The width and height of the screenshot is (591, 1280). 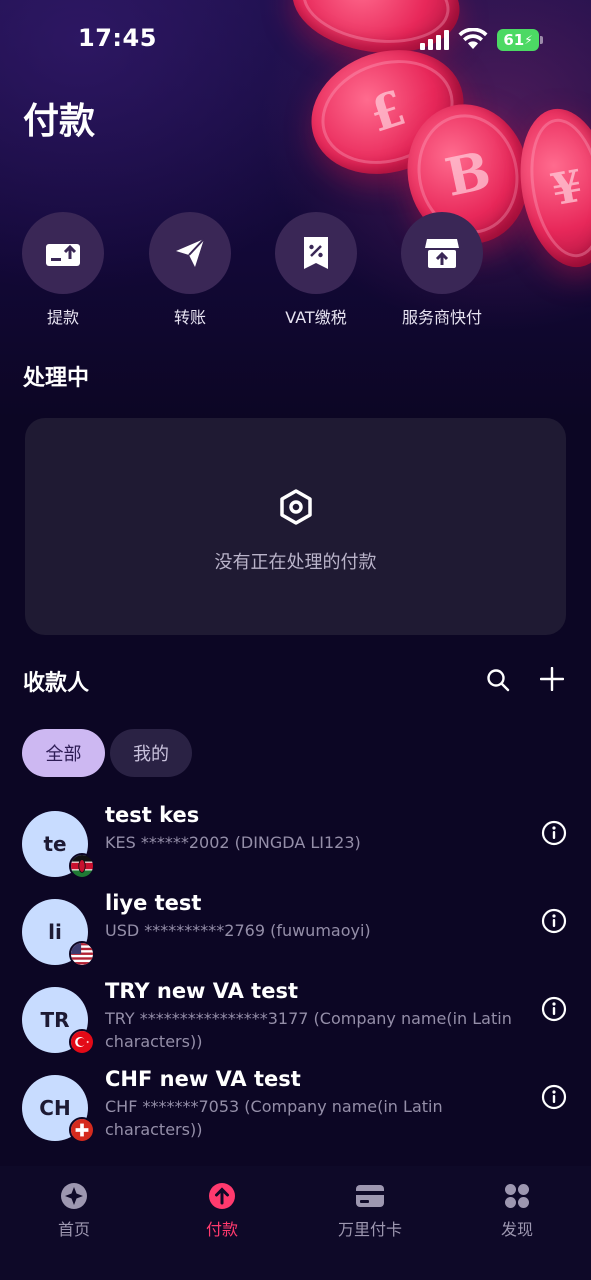 What do you see at coordinates (441, 317) in the screenshot?
I see `merchant-pay-label: 服务商快付` at bounding box center [441, 317].